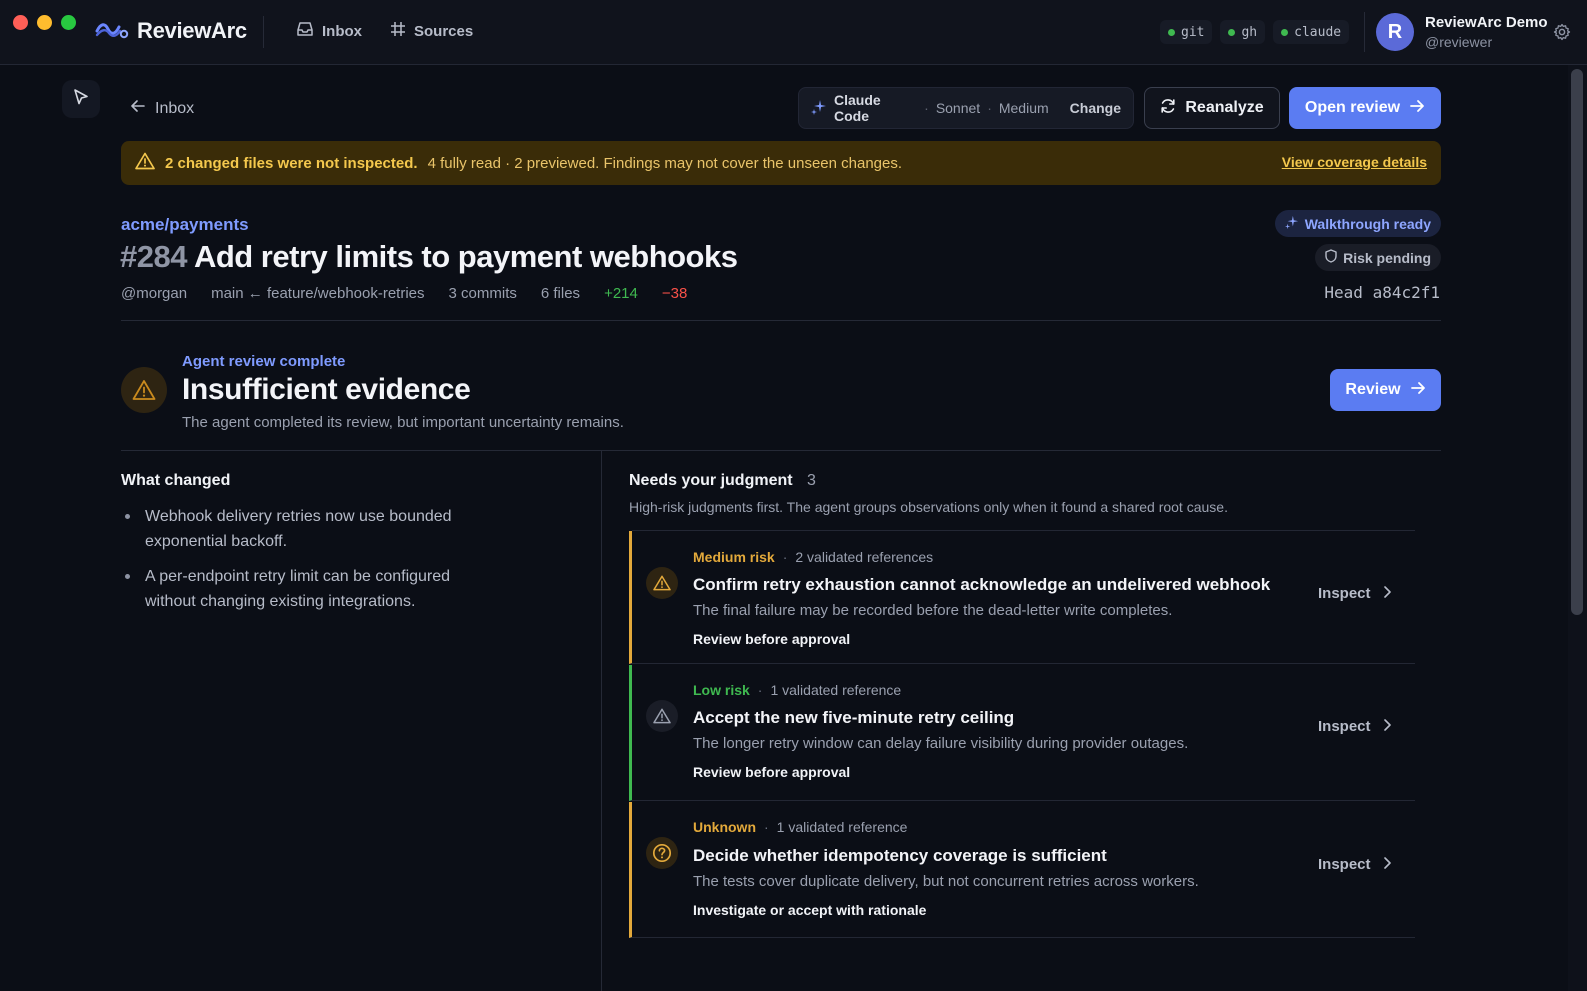  What do you see at coordinates (1331, 257) in the screenshot?
I see `shield-icon` at bounding box center [1331, 257].